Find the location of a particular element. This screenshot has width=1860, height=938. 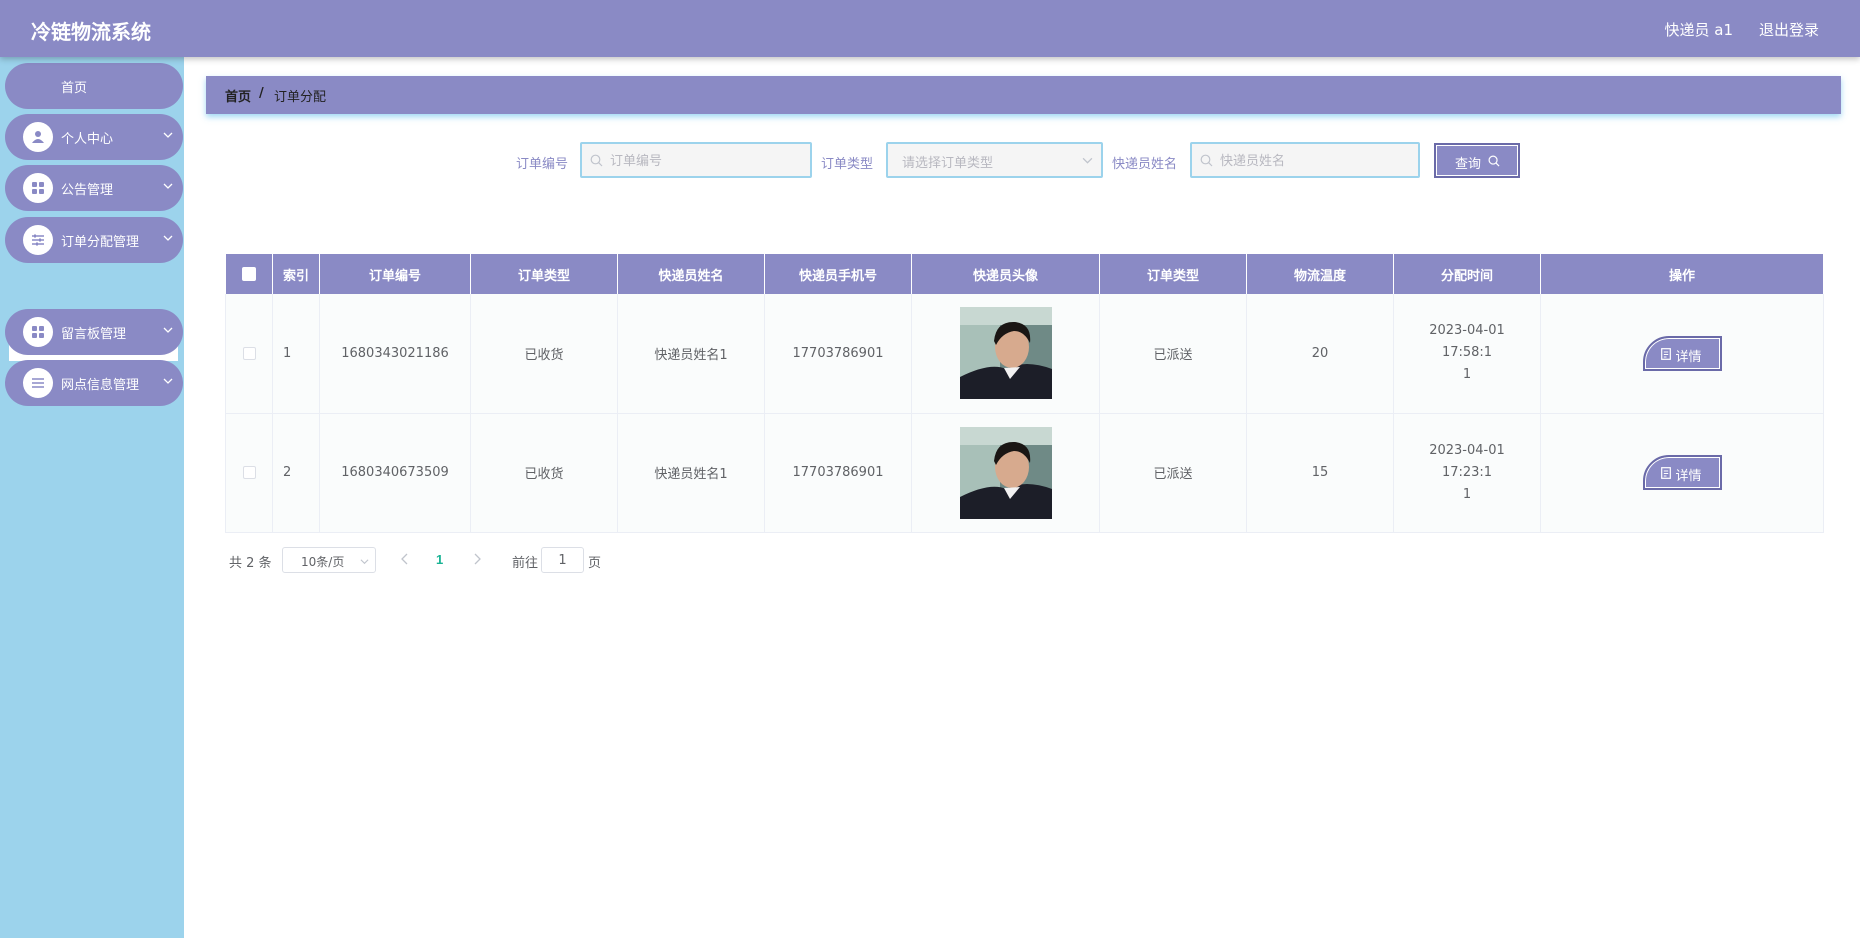

order-no-cell: 1680343021186 is located at coordinates (395, 354).